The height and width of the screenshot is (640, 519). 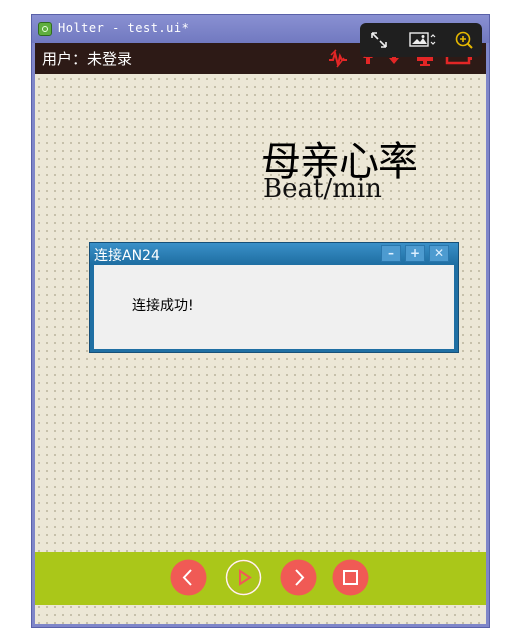 I want to click on play-button, so click(x=243, y=577).